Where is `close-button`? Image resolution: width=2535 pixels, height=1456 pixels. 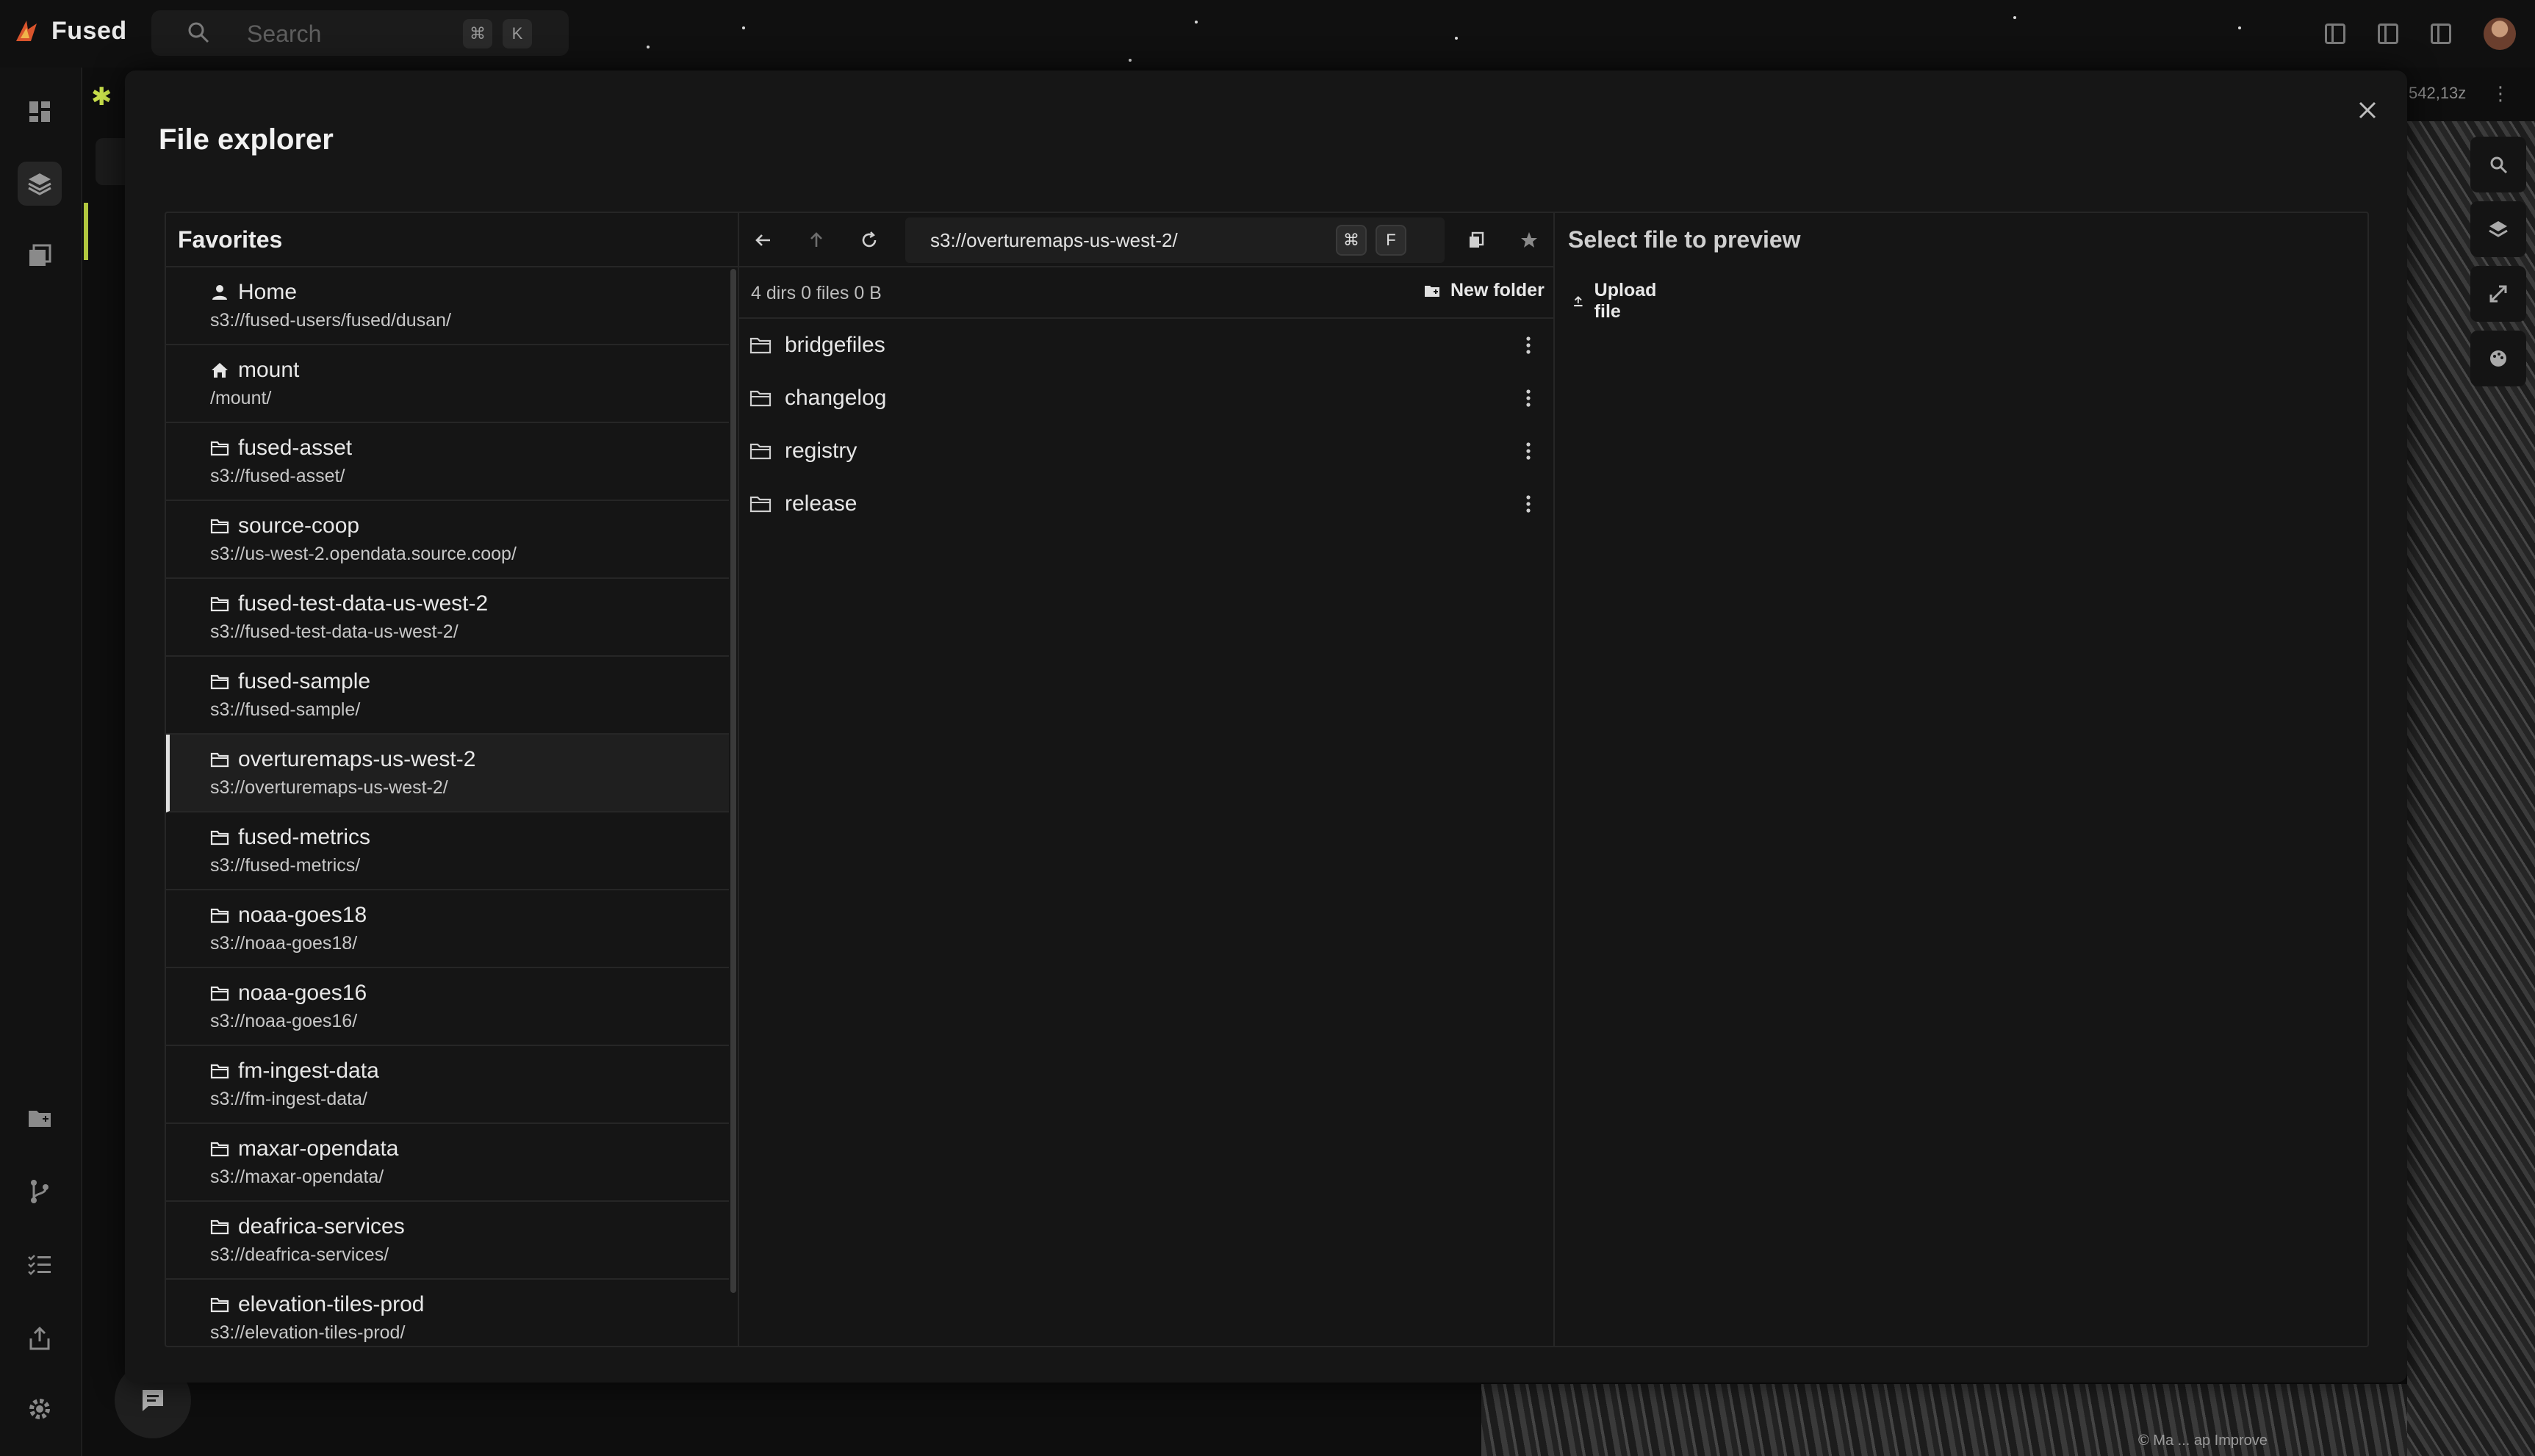
close-button is located at coordinates (2367, 110).